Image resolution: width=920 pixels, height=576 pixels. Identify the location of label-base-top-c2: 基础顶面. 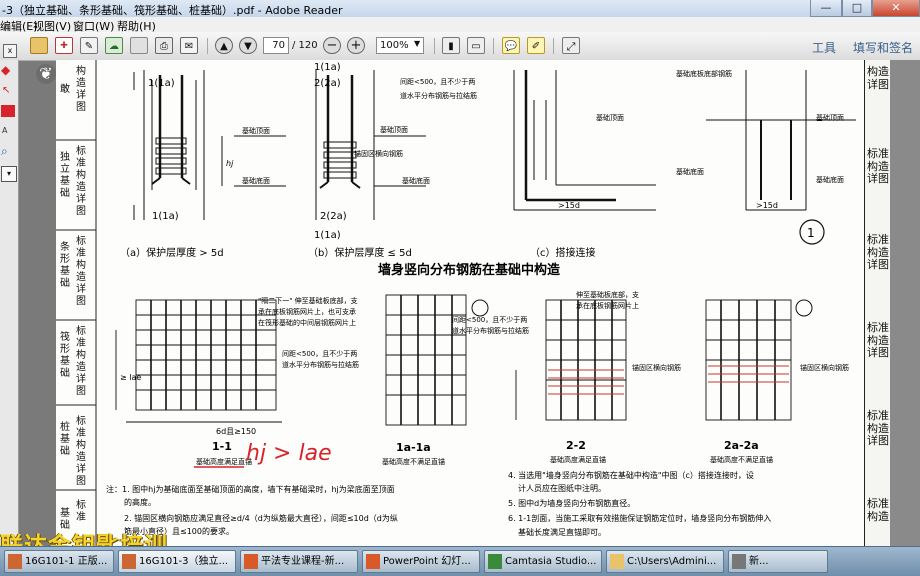
(830, 117).